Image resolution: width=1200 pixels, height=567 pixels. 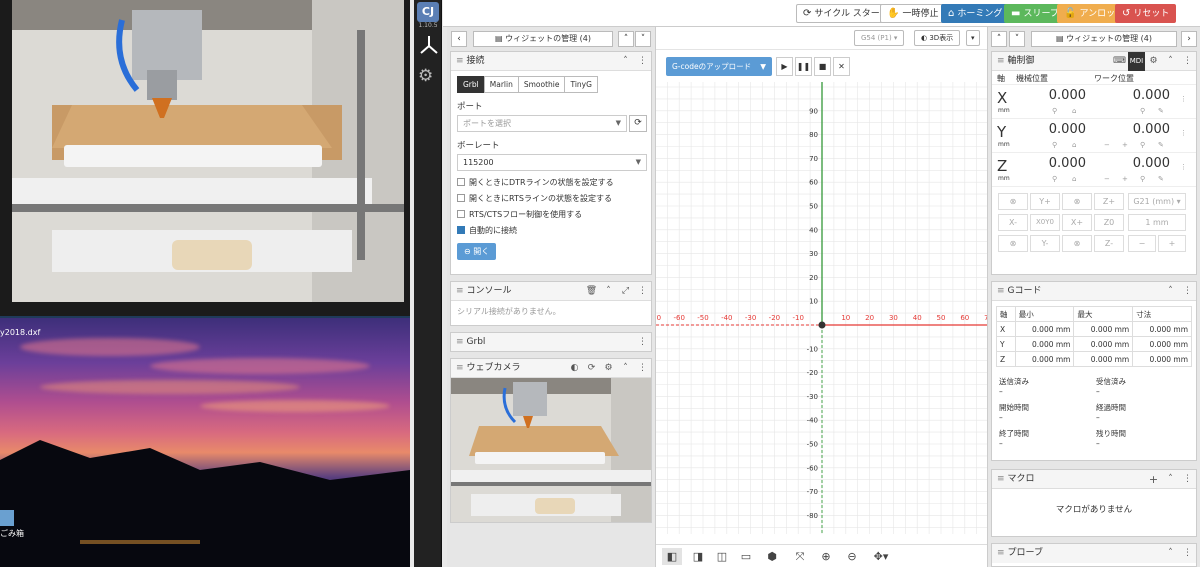 I want to click on app-logo: CJ, so click(x=428, y=12).